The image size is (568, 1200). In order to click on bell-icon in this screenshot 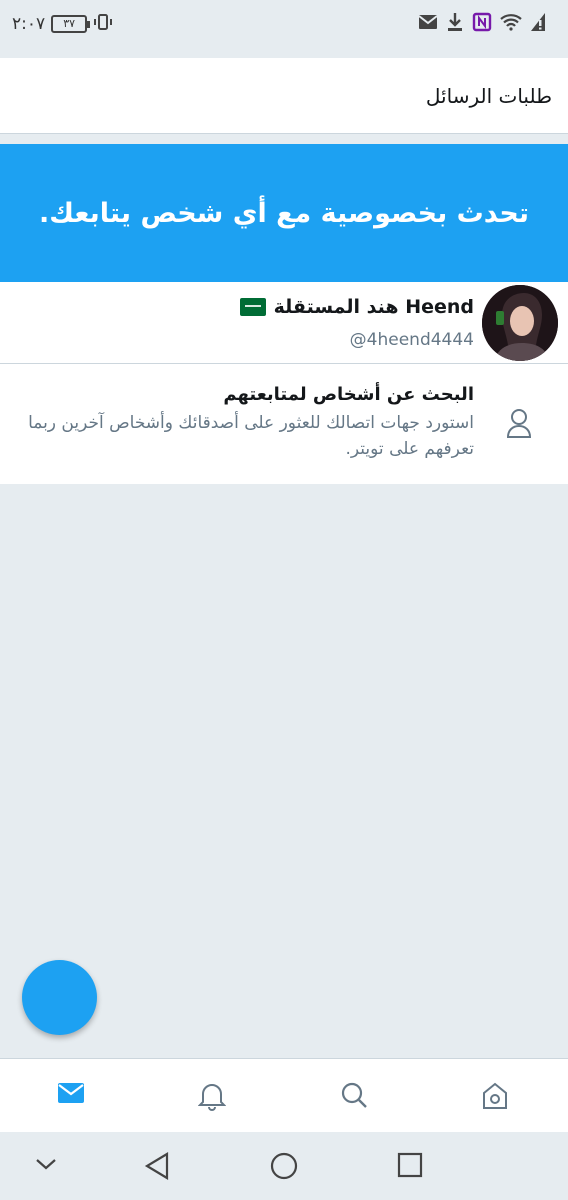, I will do `click(212, 1098)`.